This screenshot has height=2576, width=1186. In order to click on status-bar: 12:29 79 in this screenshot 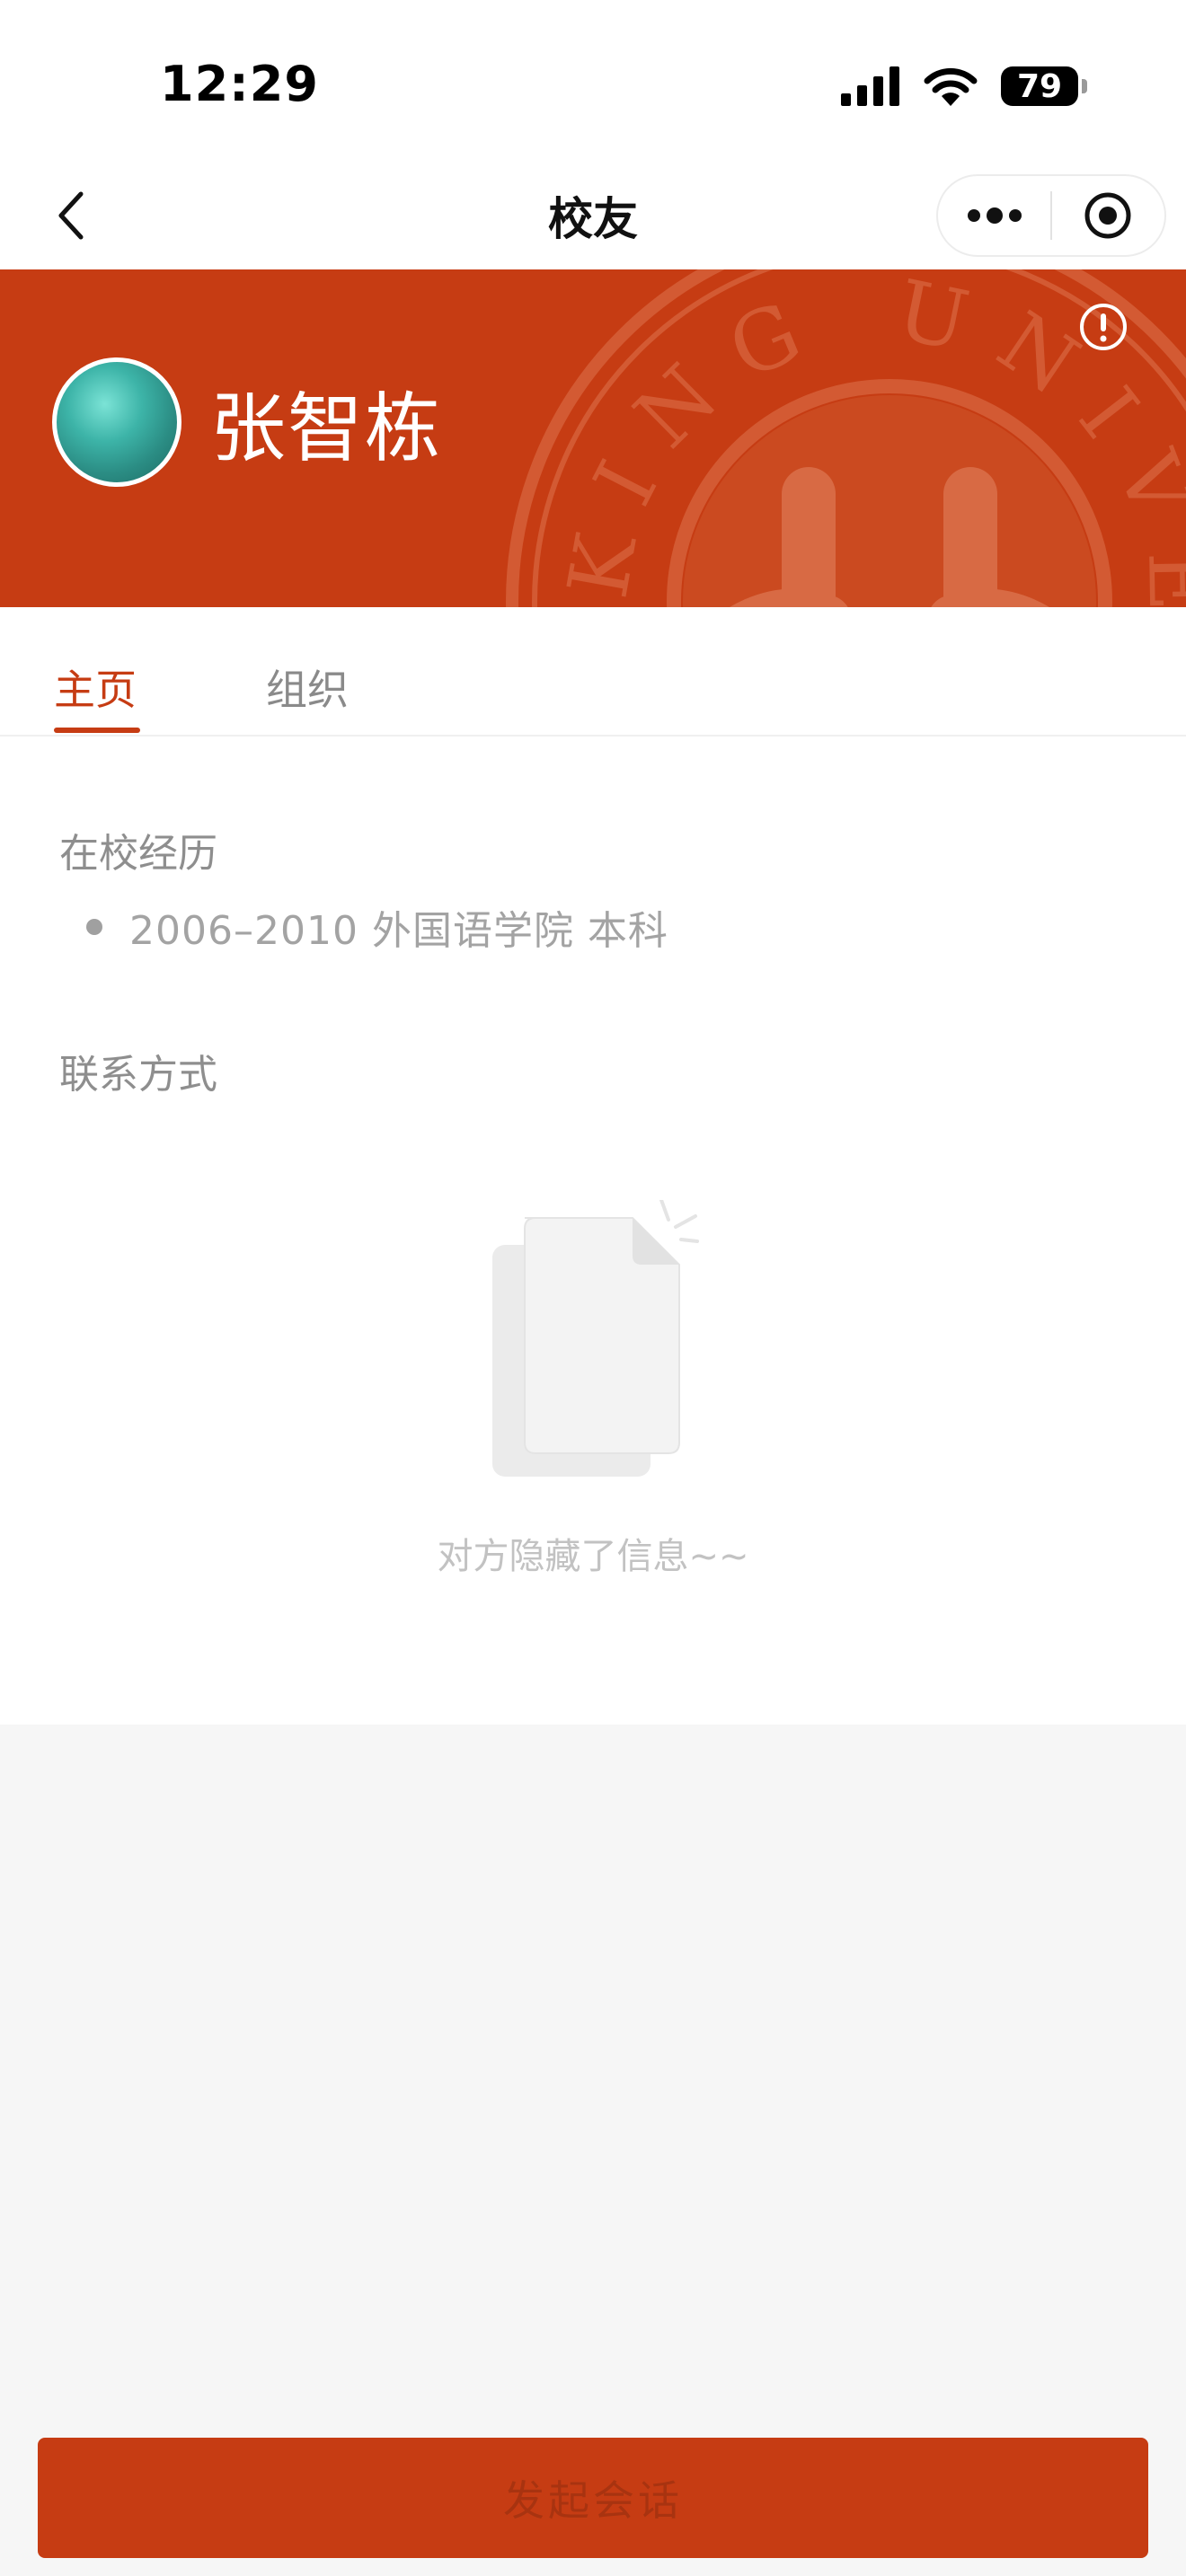, I will do `click(593, 81)`.